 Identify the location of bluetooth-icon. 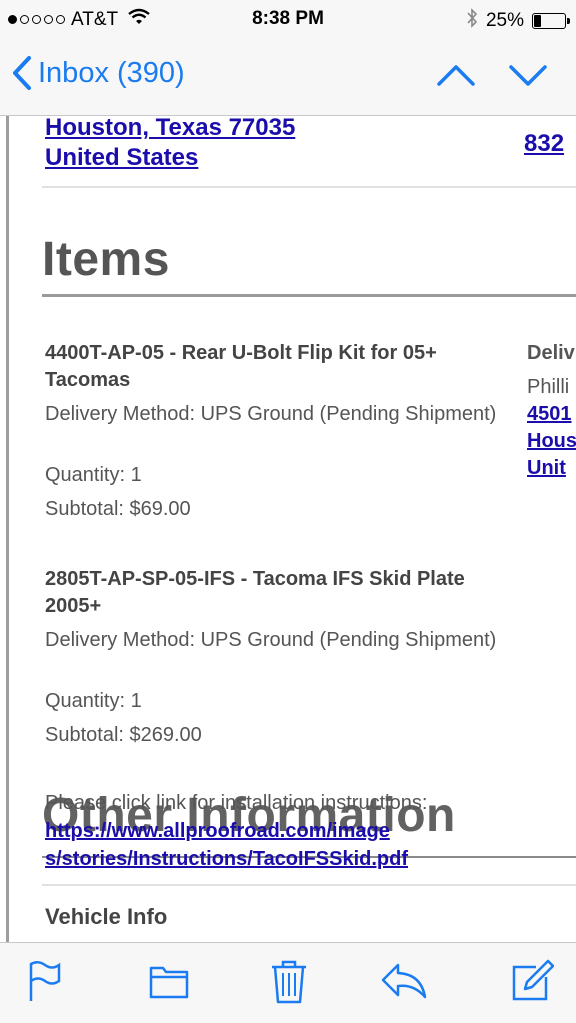
(472, 21).